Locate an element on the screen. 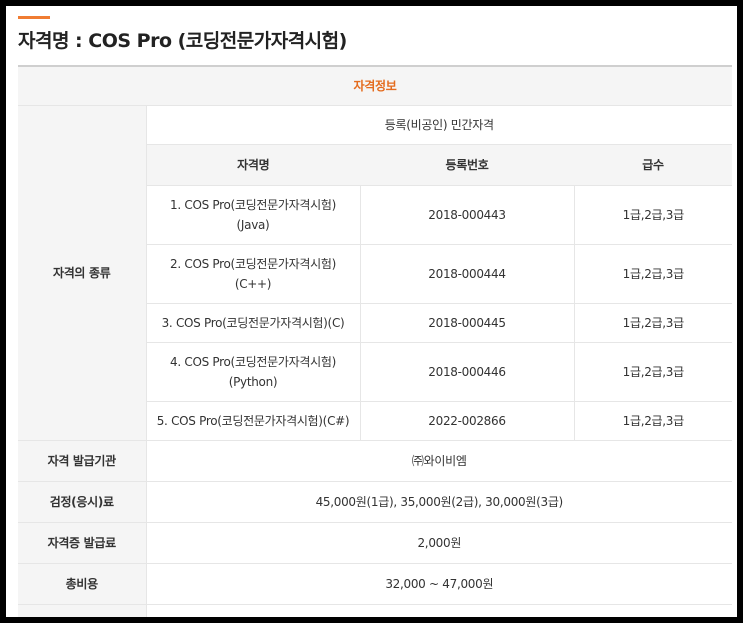 The image size is (743, 623). section-header-row: 자격정보 is located at coordinates (375, 85).